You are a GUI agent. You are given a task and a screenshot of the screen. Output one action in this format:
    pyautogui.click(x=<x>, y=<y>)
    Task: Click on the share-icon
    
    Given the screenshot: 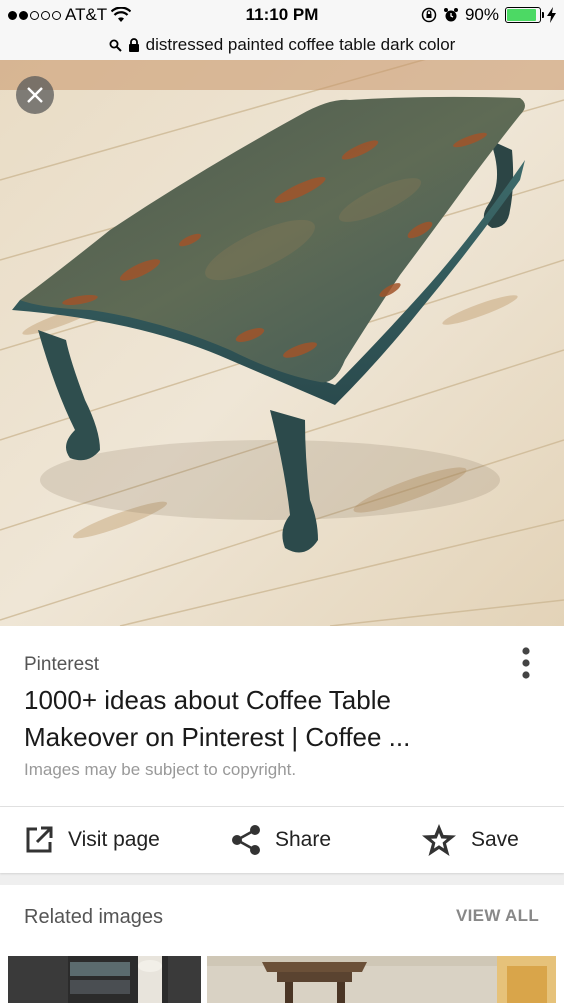 What is the action you would take?
    pyautogui.click(x=246, y=840)
    